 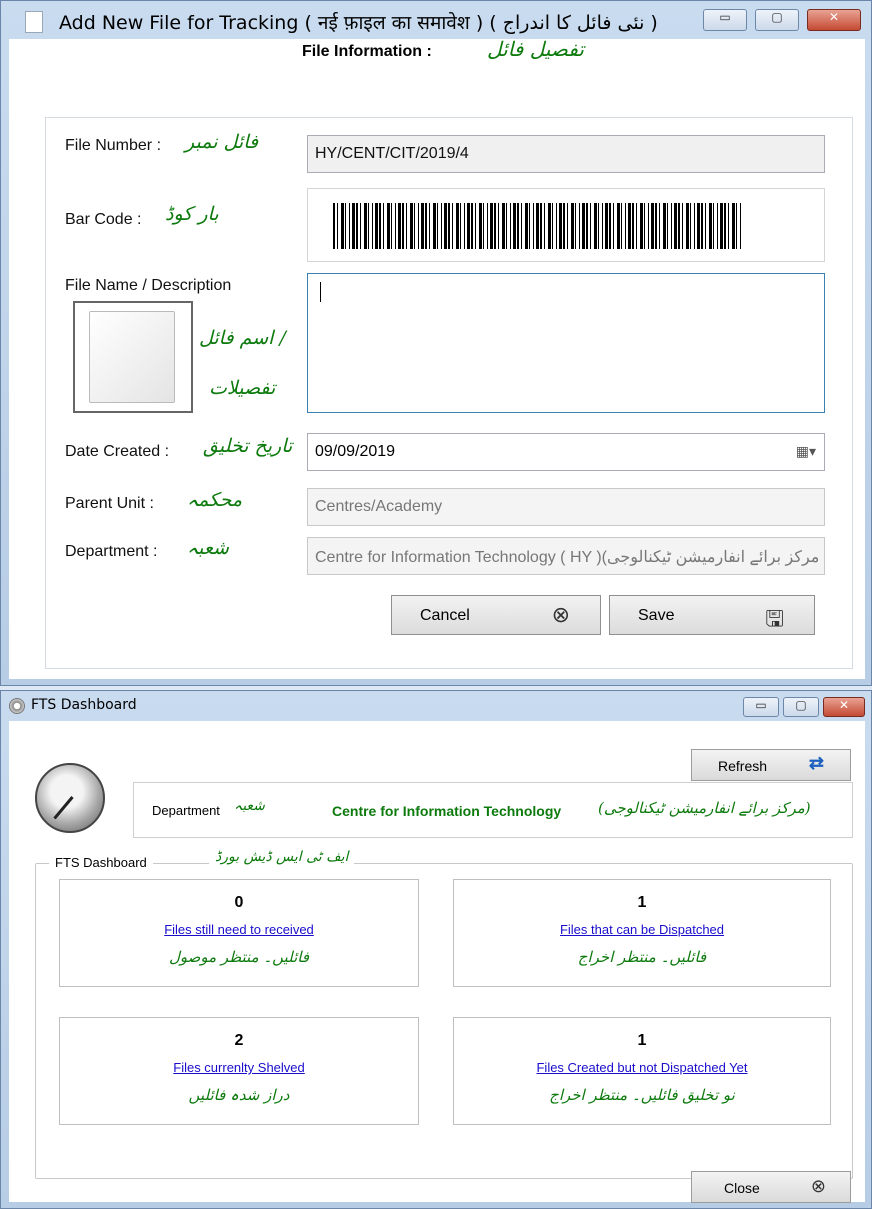 What do you see at coordinates (436, 706) in the screenshot?
I see `dashboard-title-bar: FTS Dashboard ▭ ▢ ✕` at bounding box center [436, 706].